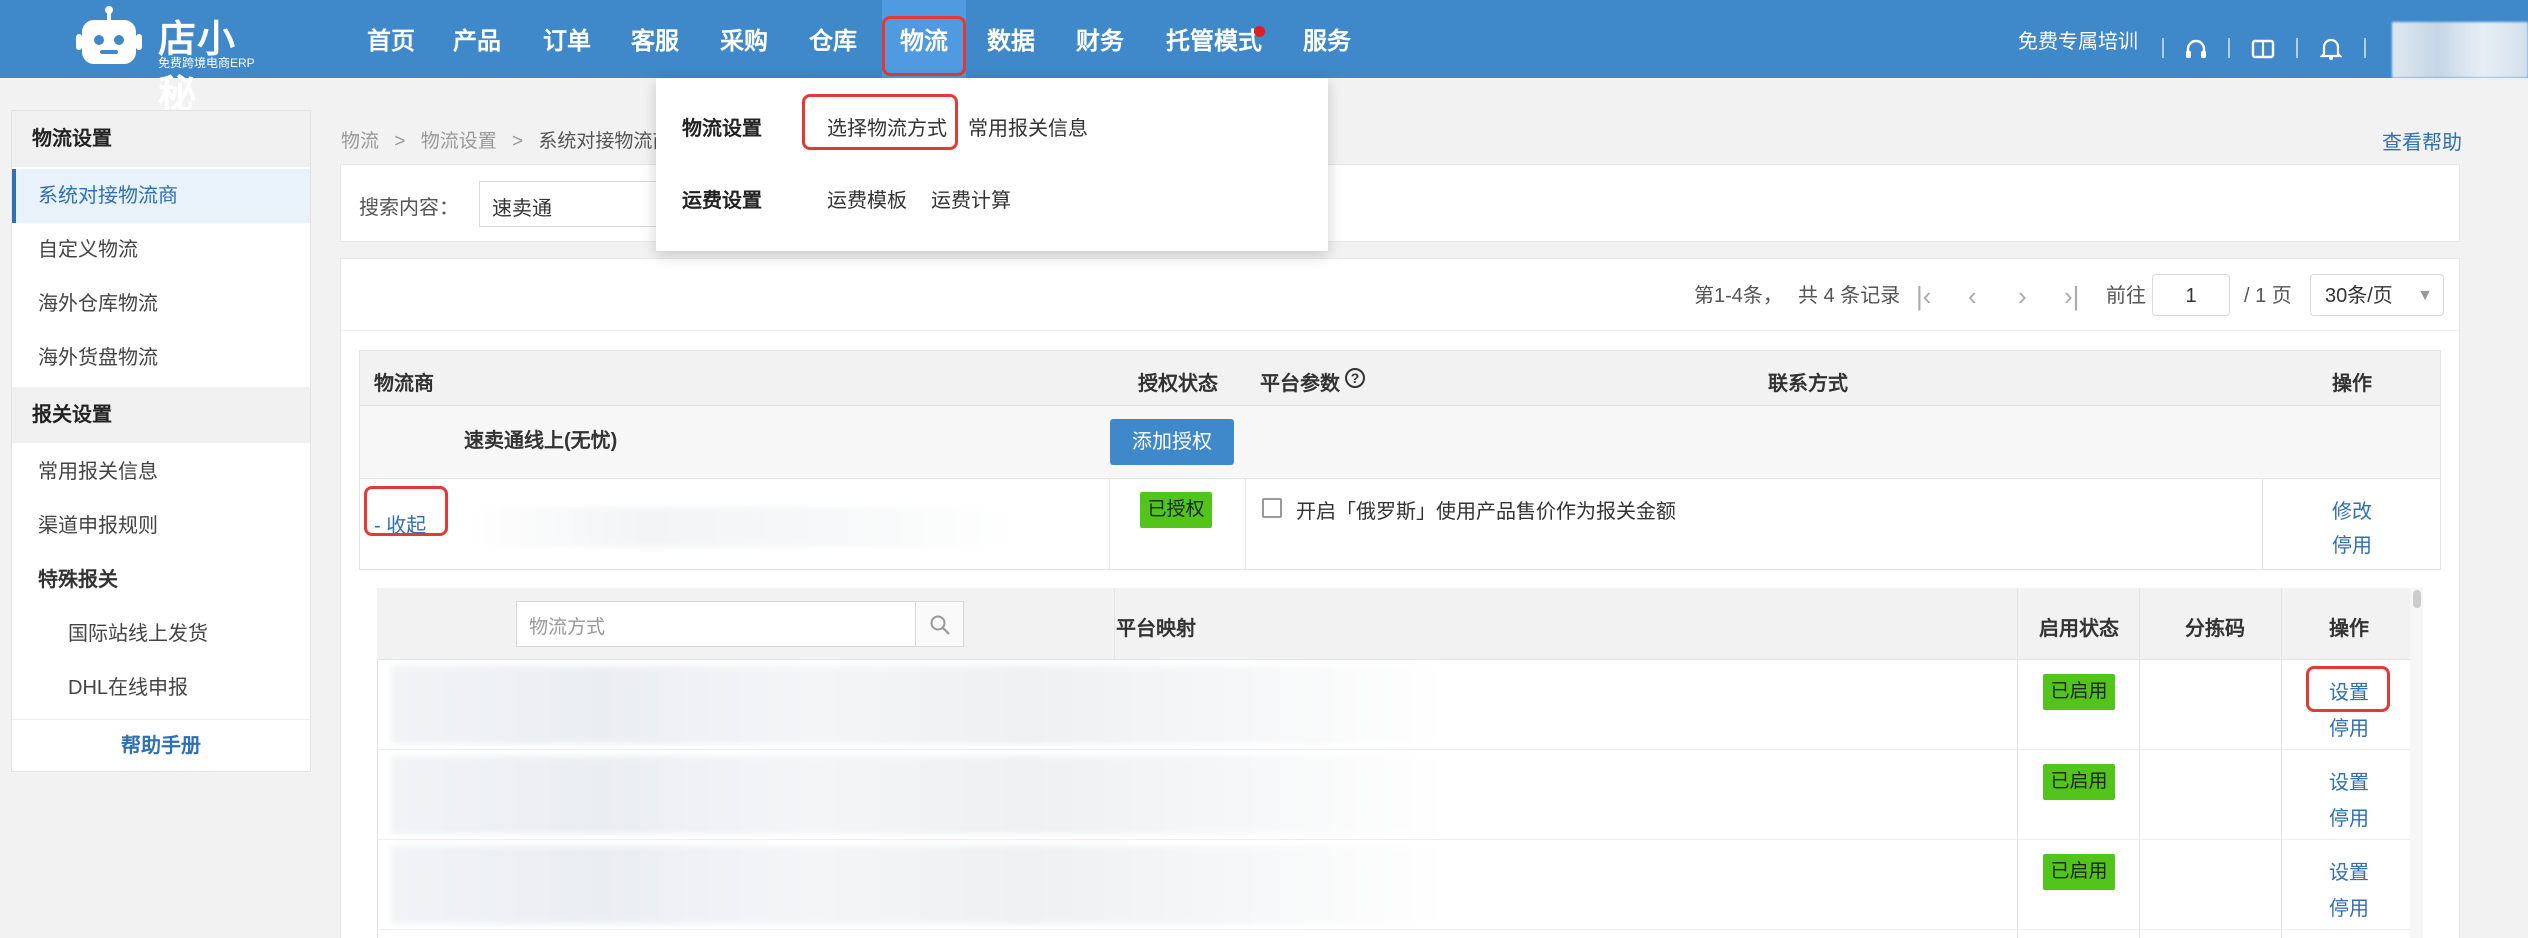  What do you see at coordinates (2196, 50) in the screenshot?
I see `headset-icon` at bounding box center [2196, 50].